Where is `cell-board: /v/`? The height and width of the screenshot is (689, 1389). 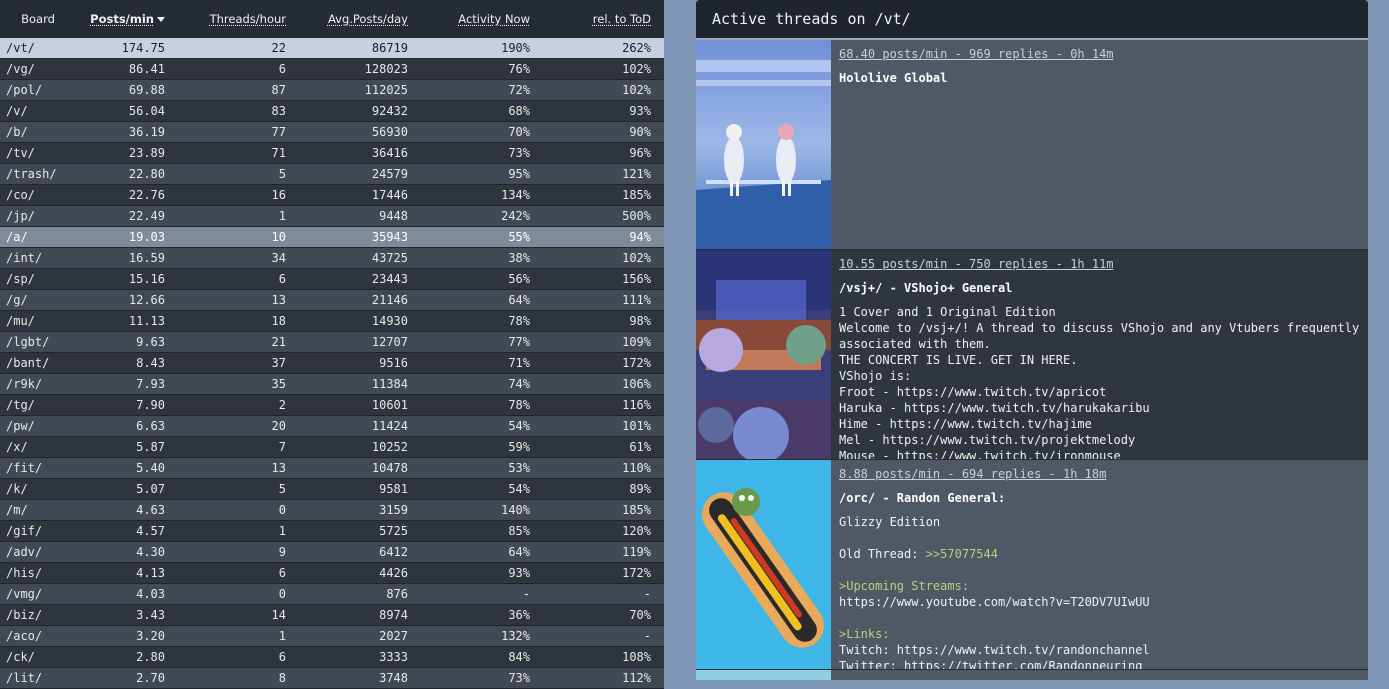 cell-board: /v/ is located at coordinates (35, 111).